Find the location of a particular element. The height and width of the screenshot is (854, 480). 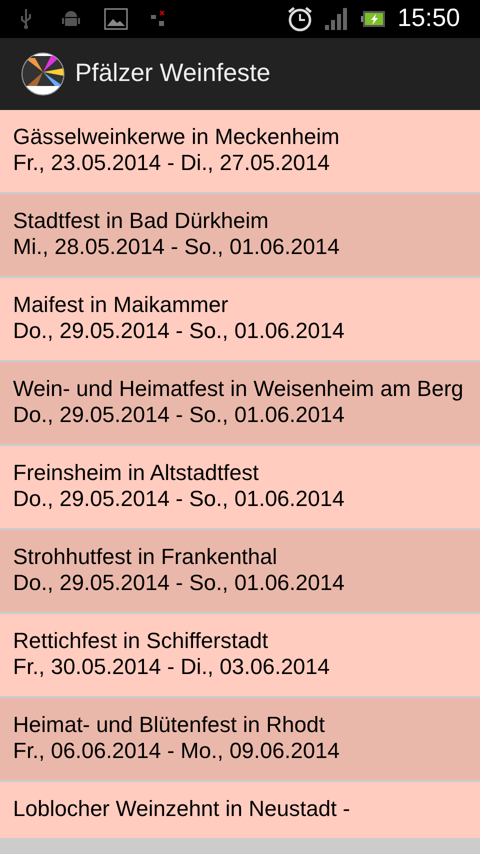

event-list-item: Loblocher Weinzehnt in Neustadt - is located at coordinates (240, 810).